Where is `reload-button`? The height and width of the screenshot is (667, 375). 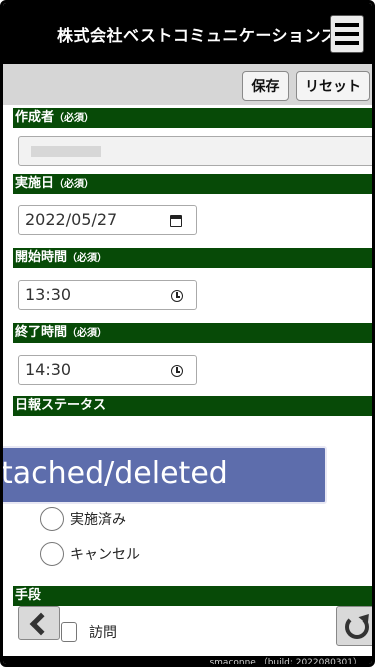
reload-button is located at coordinates (354, 626).